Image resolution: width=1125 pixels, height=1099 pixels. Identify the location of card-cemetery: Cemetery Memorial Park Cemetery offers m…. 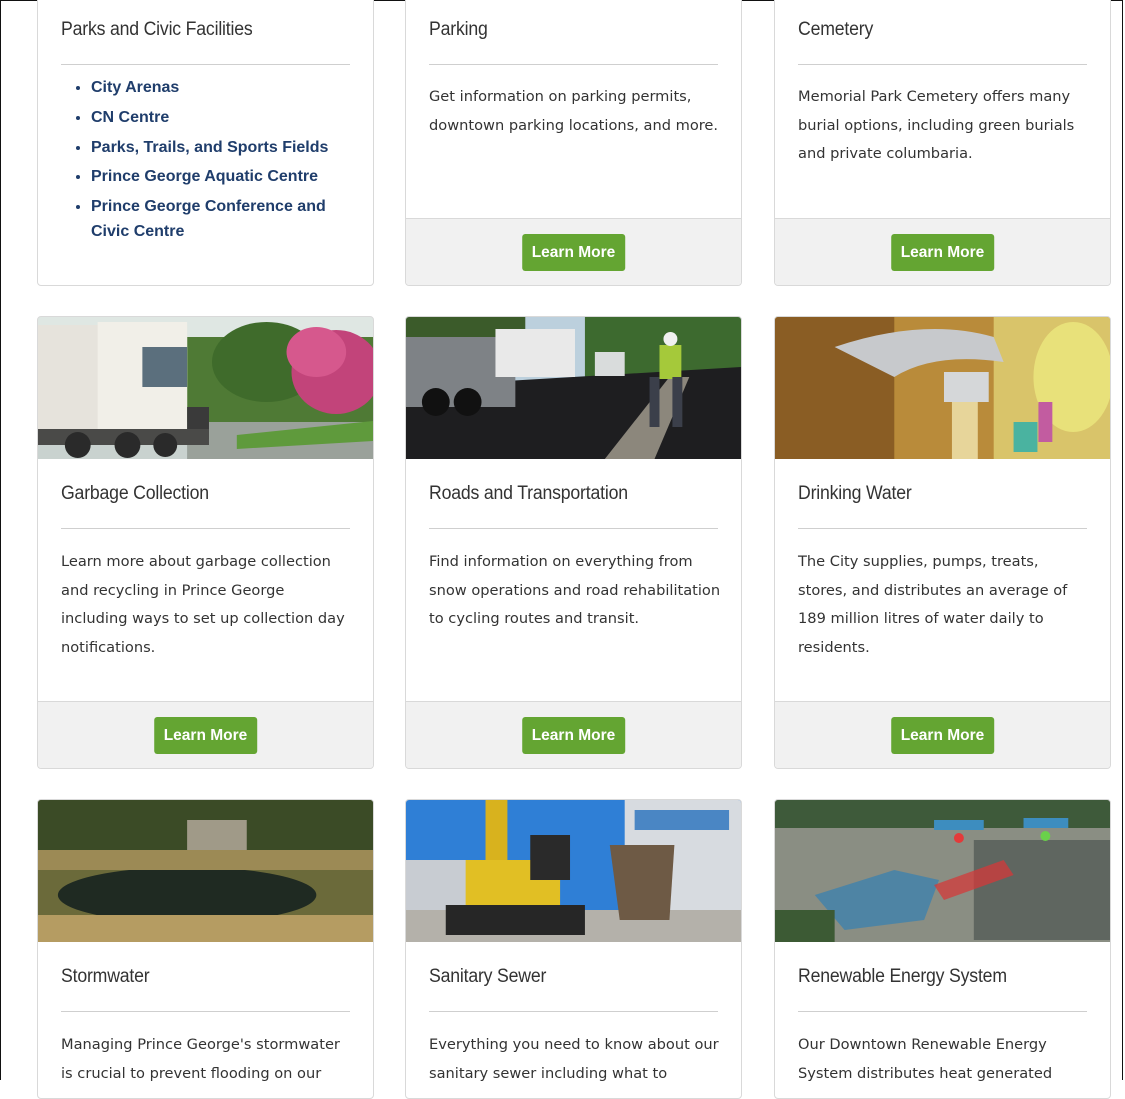
(942, 143).